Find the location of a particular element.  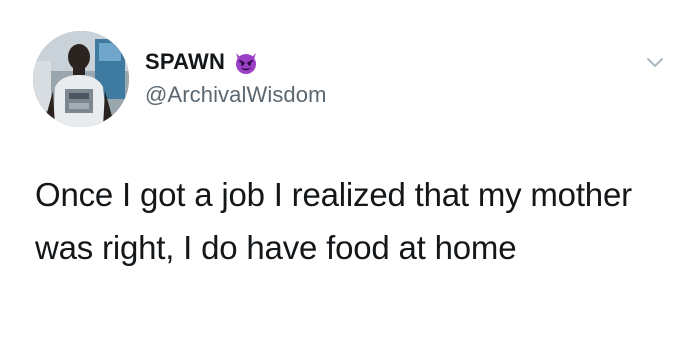

chevron-down-icon is located at coordinates (655, 63).